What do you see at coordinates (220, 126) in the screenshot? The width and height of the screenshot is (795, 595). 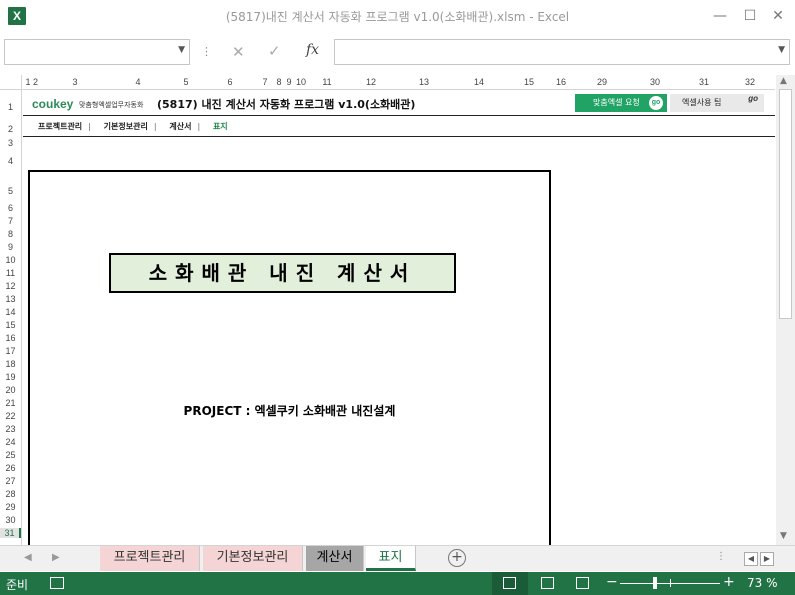 I see `nav-link-cover: 표지` at bounding box center [220, 126].